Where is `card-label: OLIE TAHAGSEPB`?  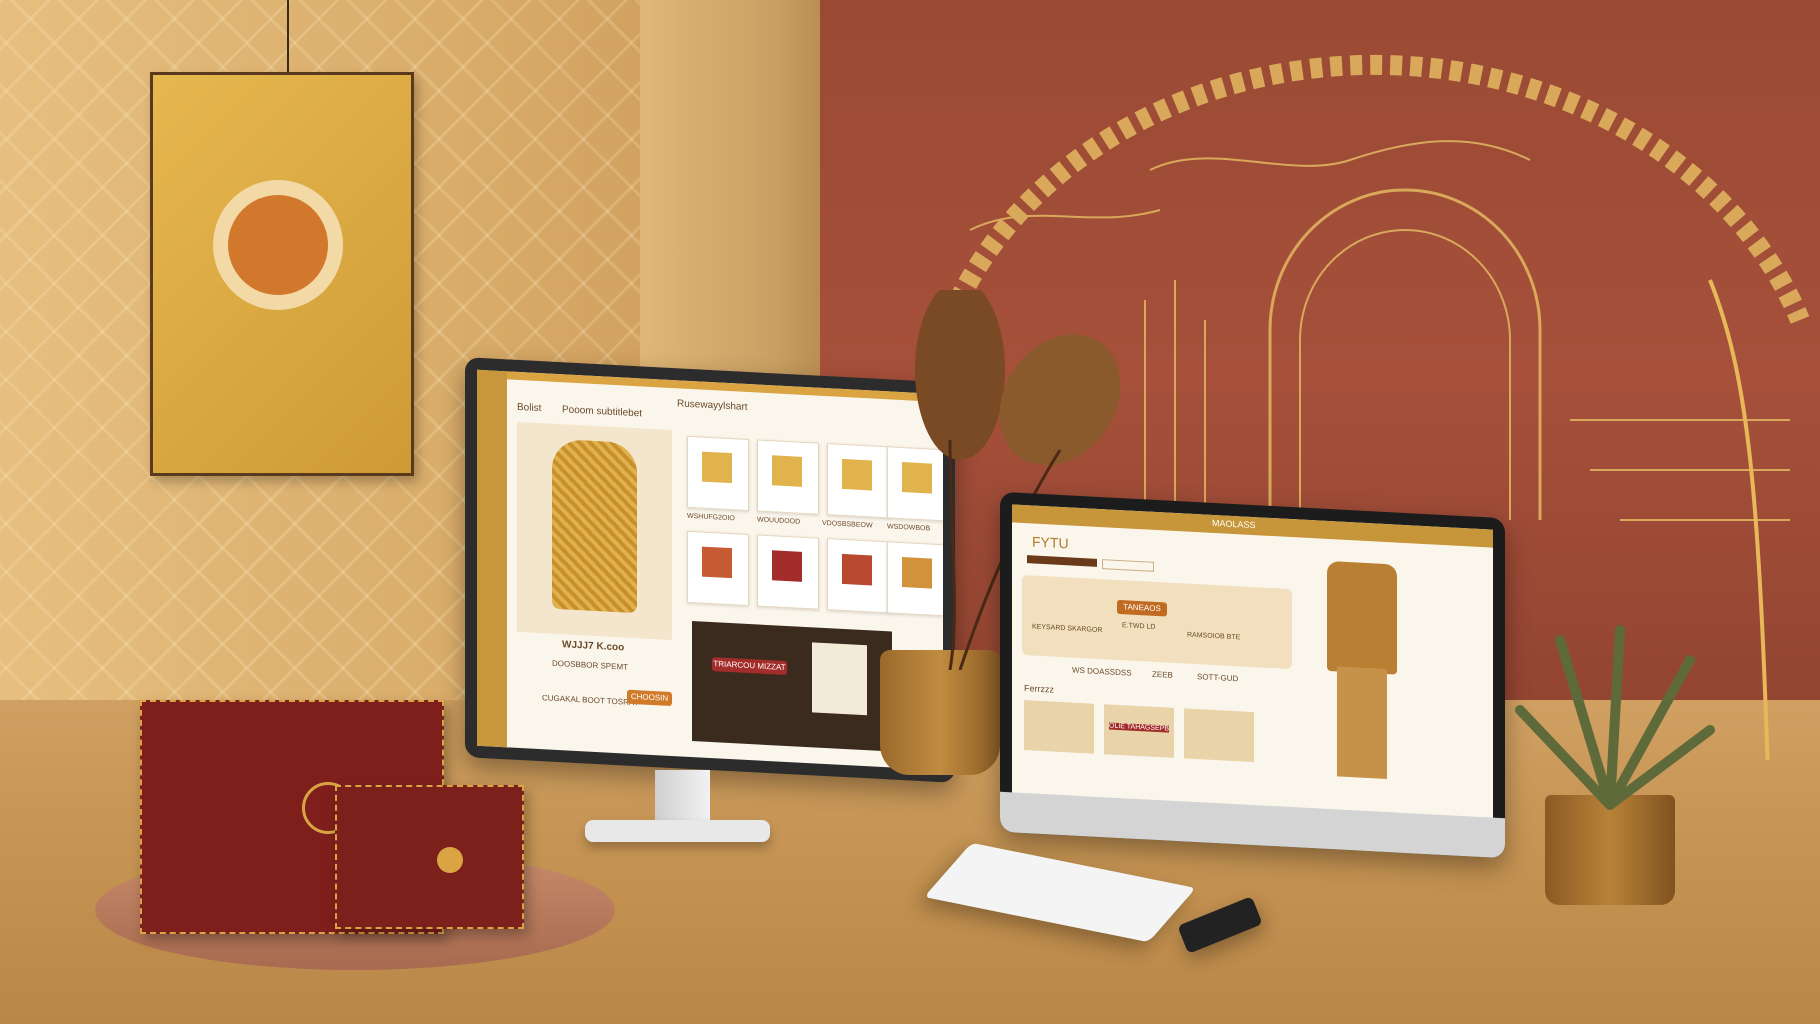
card-label: OLIE TAHAGSEPB is located at coordinates (1139, 727).